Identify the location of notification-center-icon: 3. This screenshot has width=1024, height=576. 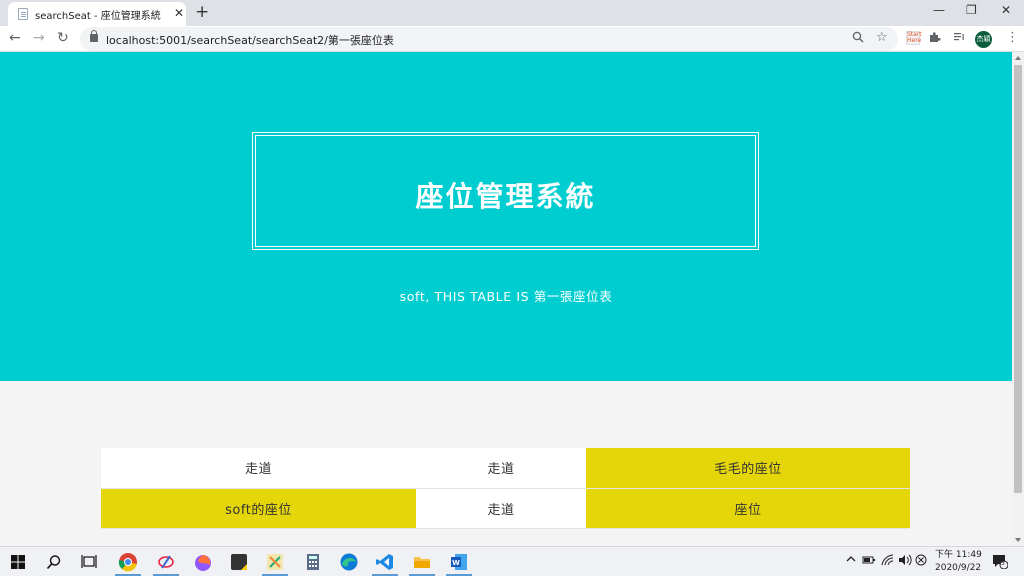
(1000, 562).